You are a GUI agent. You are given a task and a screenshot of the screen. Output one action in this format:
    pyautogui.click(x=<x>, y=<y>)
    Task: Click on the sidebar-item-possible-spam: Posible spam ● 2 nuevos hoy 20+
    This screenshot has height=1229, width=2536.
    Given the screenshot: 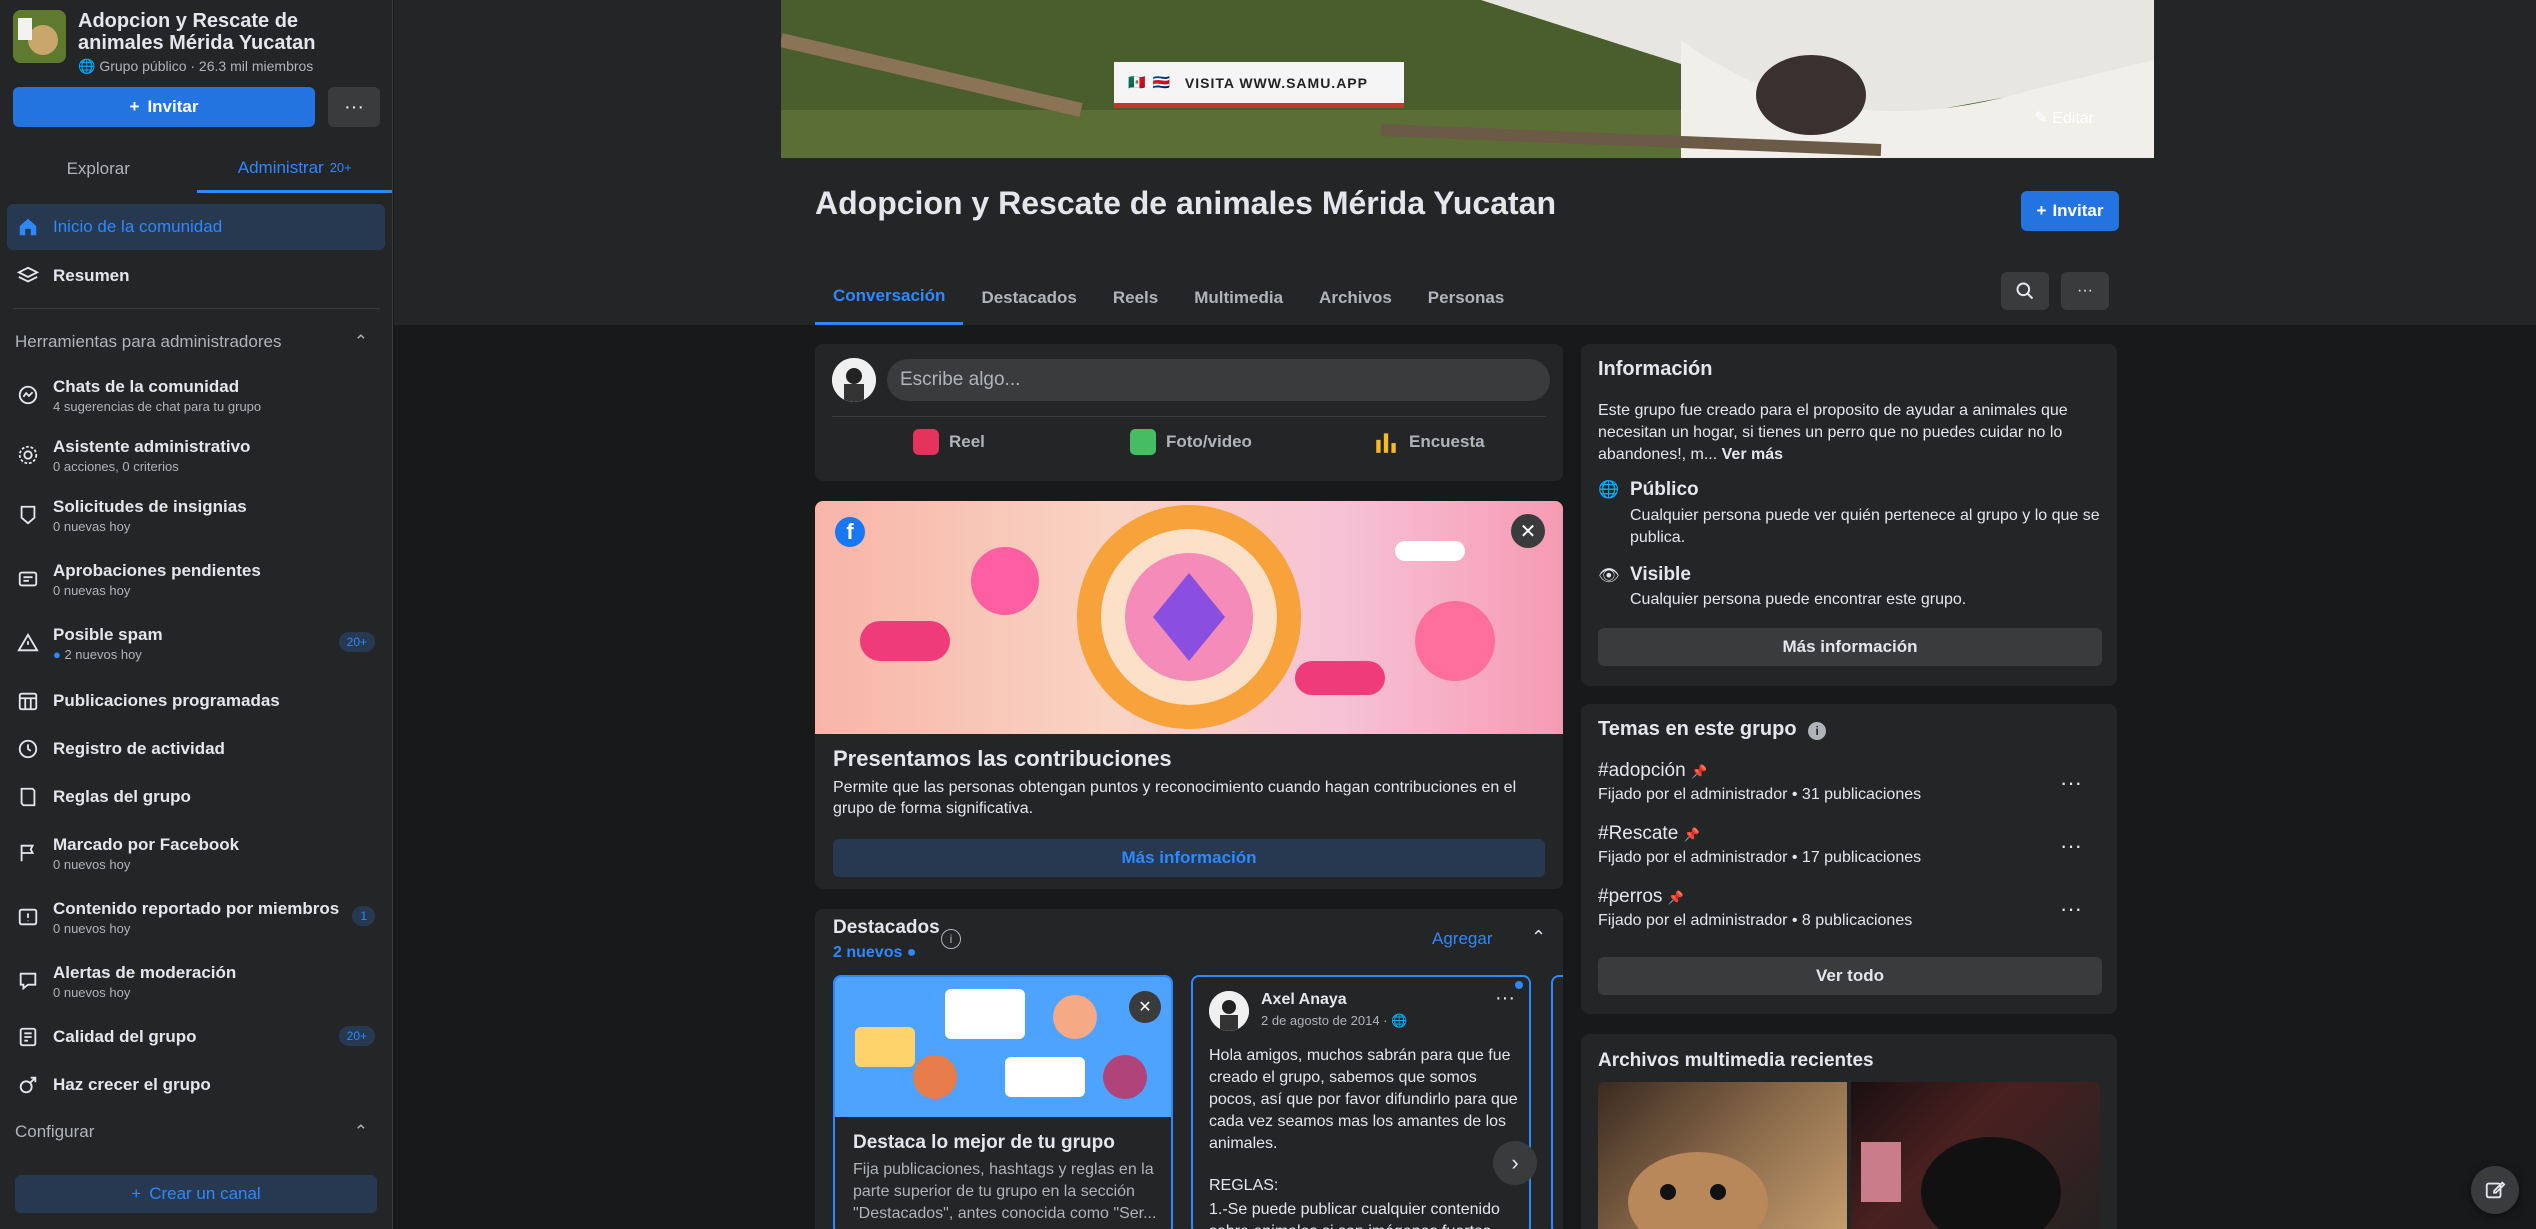 What is the action you would take?
    pyautogui.click(x=196, y=643)
    